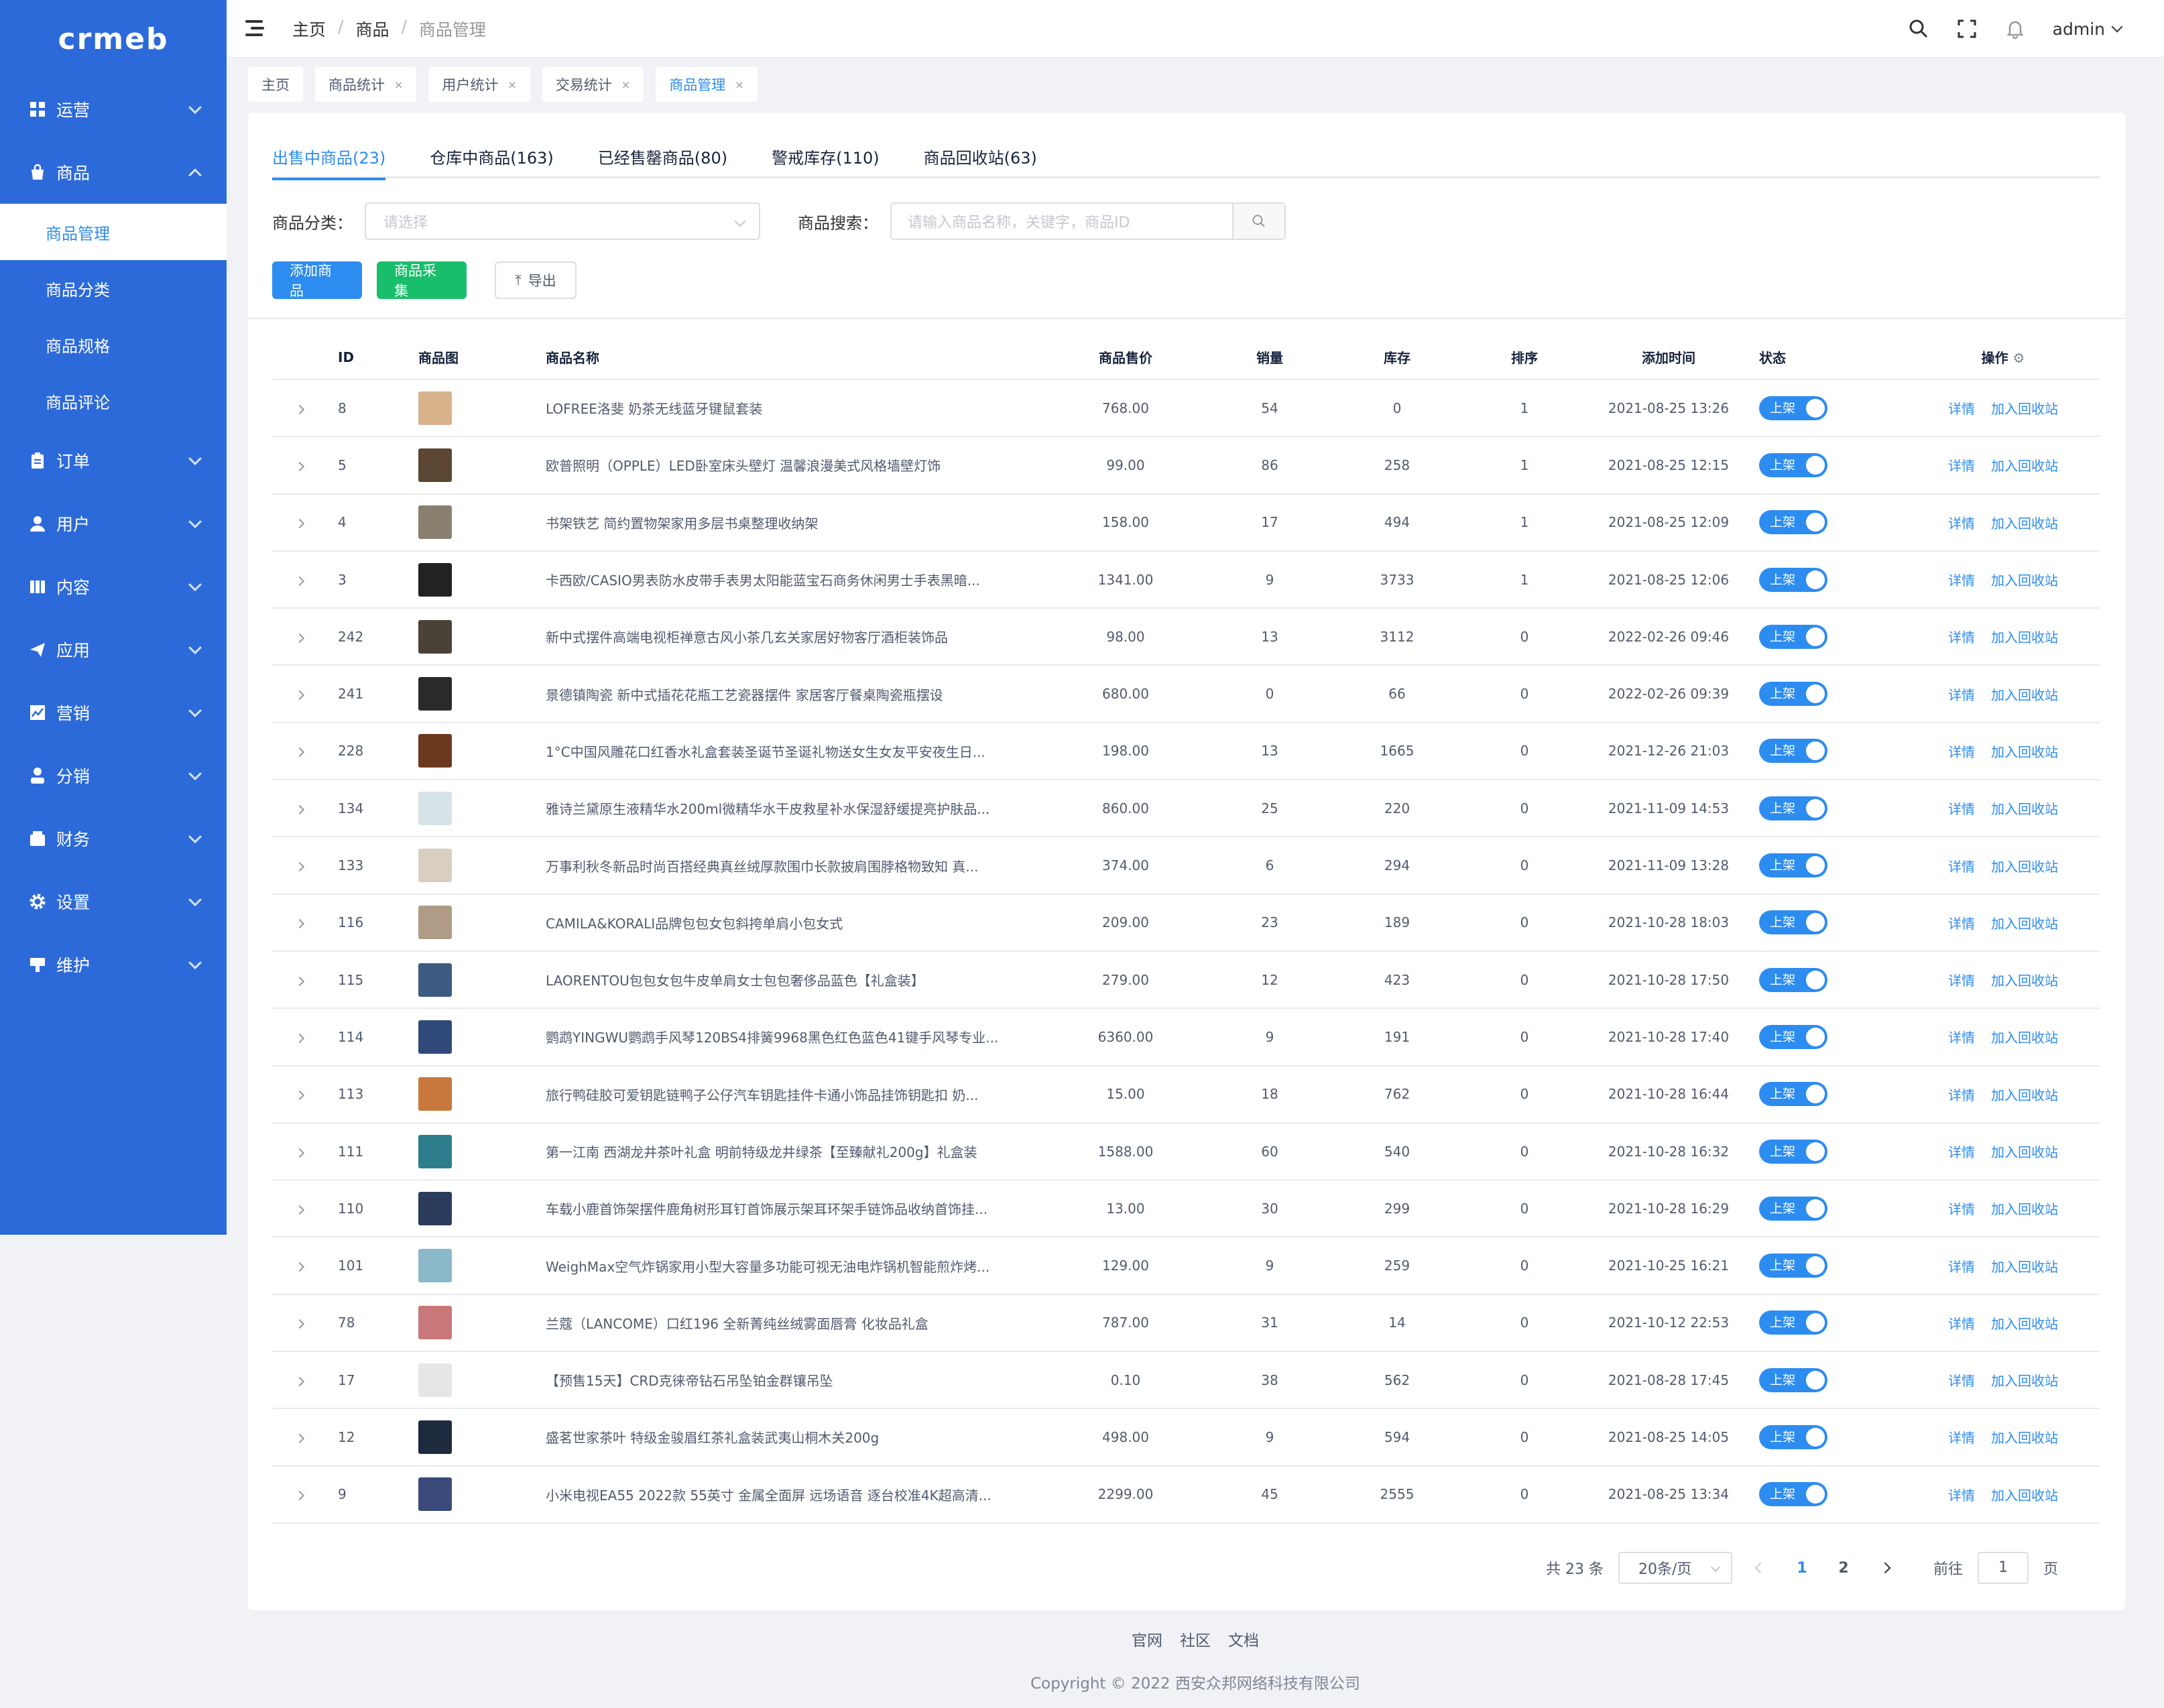 This screenshot has width=2164, height=1708. Describe the element at coordinates (113, 586) in the screenshot. I see `sidebar-item-4: 内容` at that location.